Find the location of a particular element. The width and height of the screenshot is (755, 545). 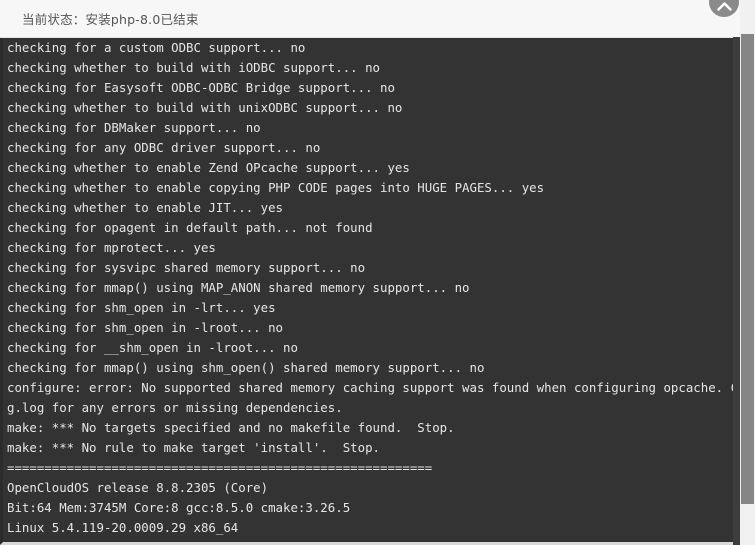

terminal-line: checking for shm_open in -lroot... no is located at coordinates (145, 327).